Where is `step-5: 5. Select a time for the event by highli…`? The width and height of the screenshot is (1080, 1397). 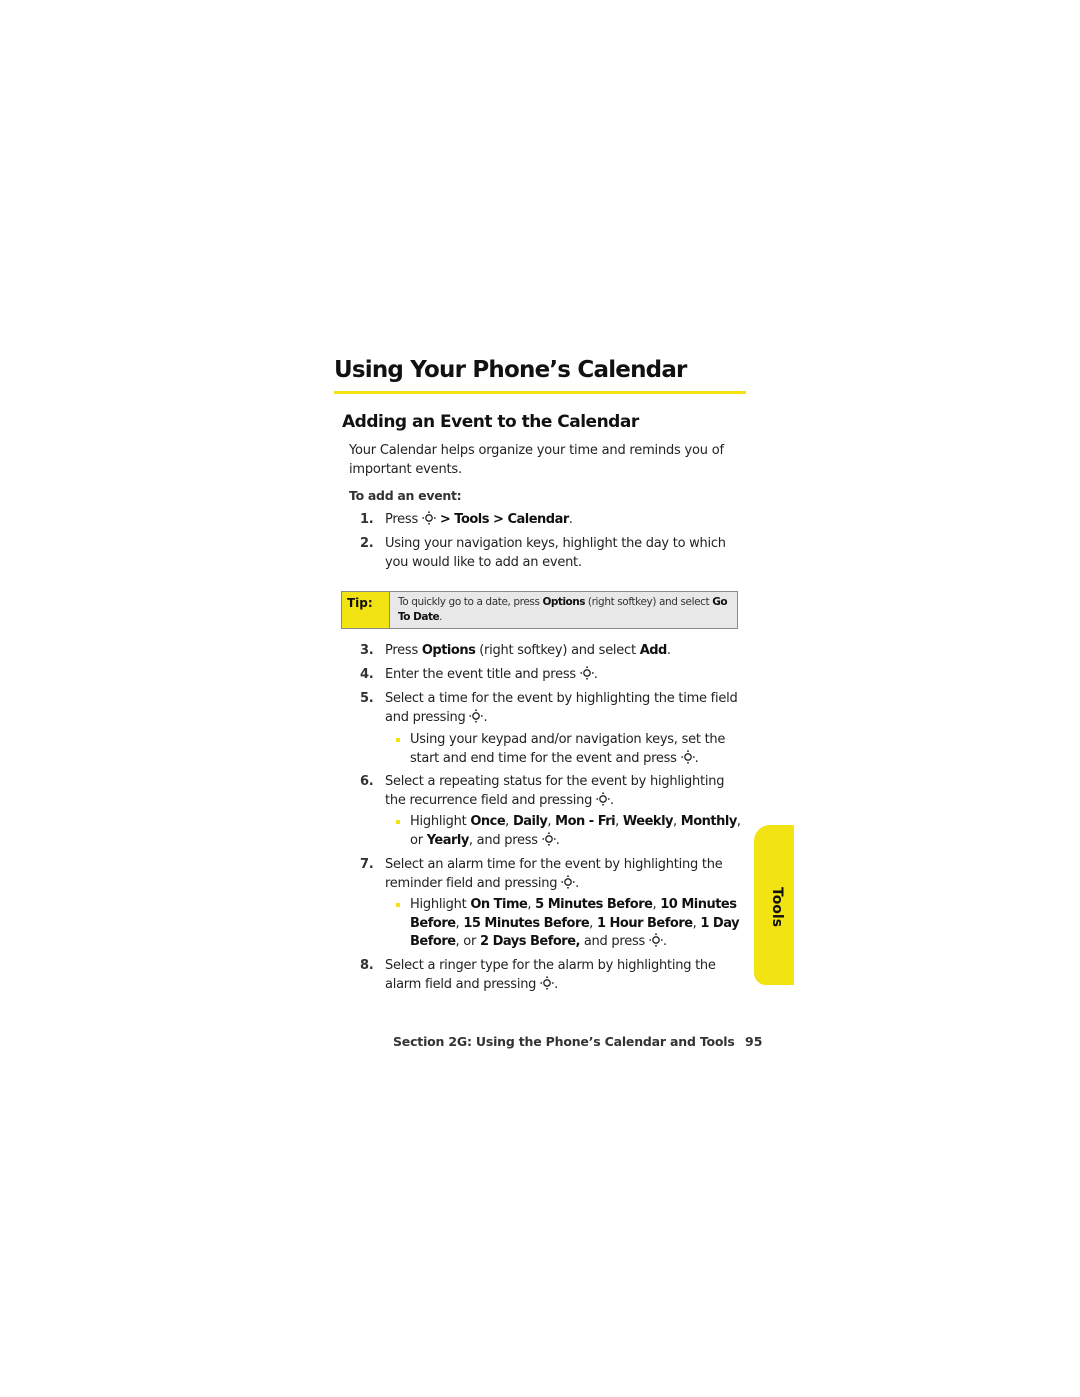
step-5: 5. Select a time for the event by highli… is located at coordinates (553, 708).